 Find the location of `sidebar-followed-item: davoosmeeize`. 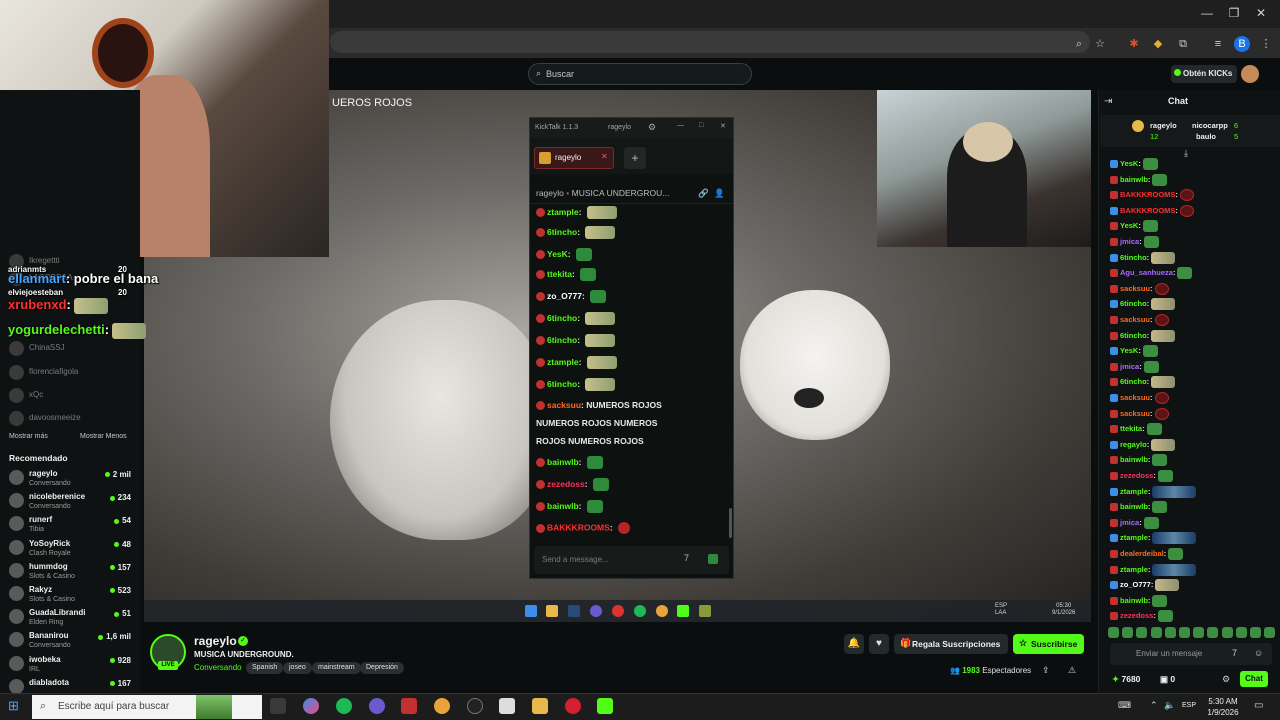

sidebar-followed-item: davoosmeeize is located at coordinates (71, 421).